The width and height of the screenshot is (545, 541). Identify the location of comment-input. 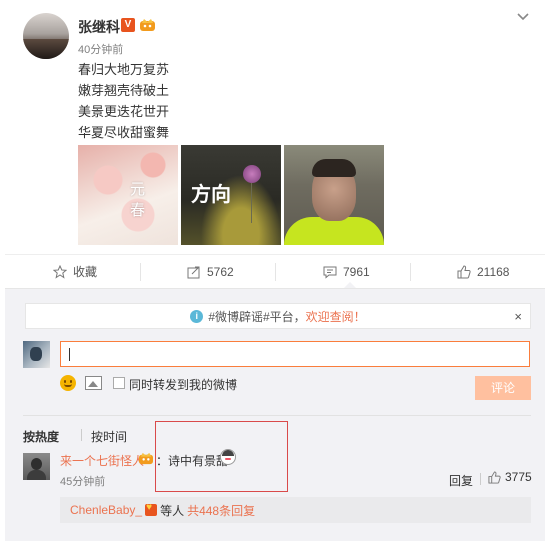
(295, 354).